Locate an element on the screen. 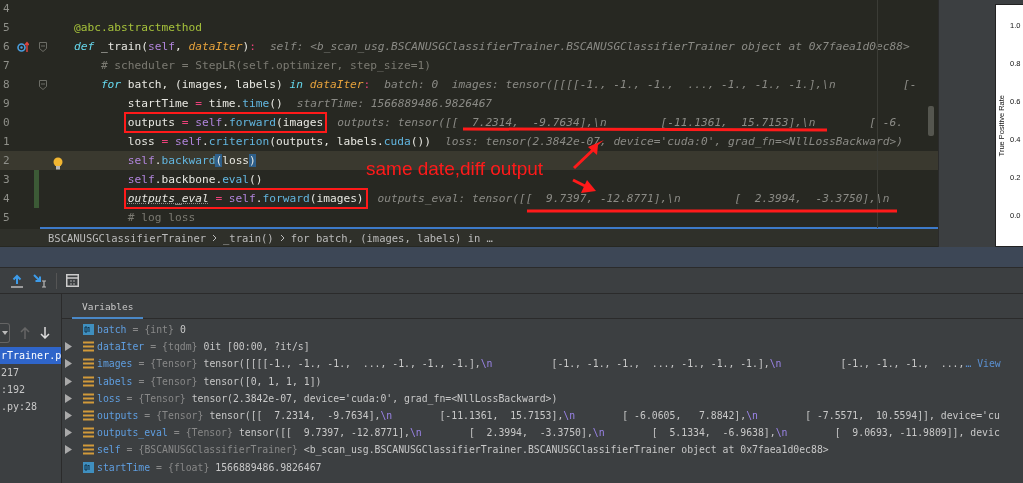 Image resolution: width=1023 pixels, height=483 pixels. variable-name: images is located at coordinates (115, 364).